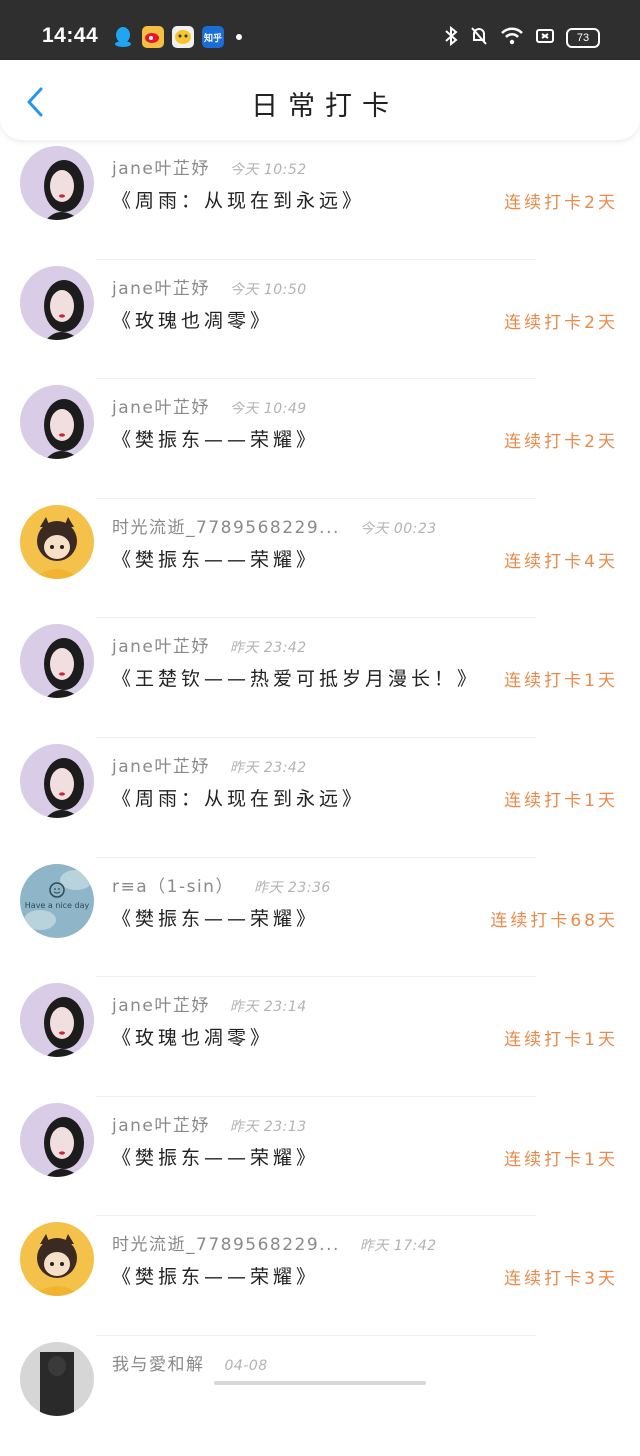 Image resolution: width=640 pixels, height=1456 pixels. I want to click on status-bar: 14:44 知乎 73, so click(320, 30).